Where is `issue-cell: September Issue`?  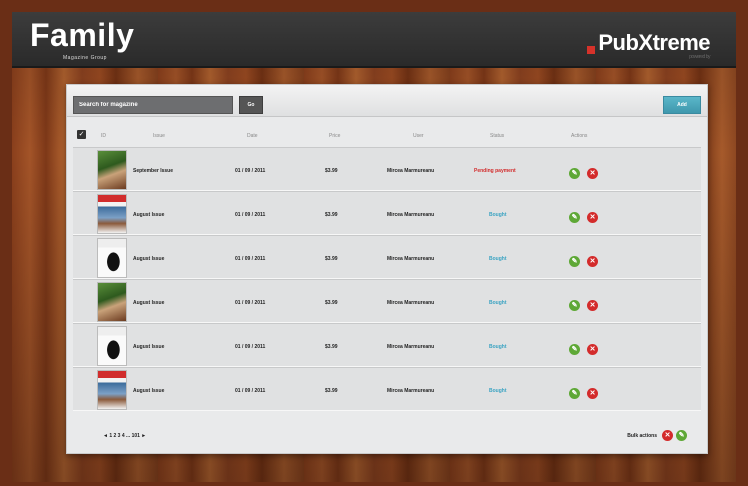
issue-cell: September Issue is located at coordinates (153, 171).